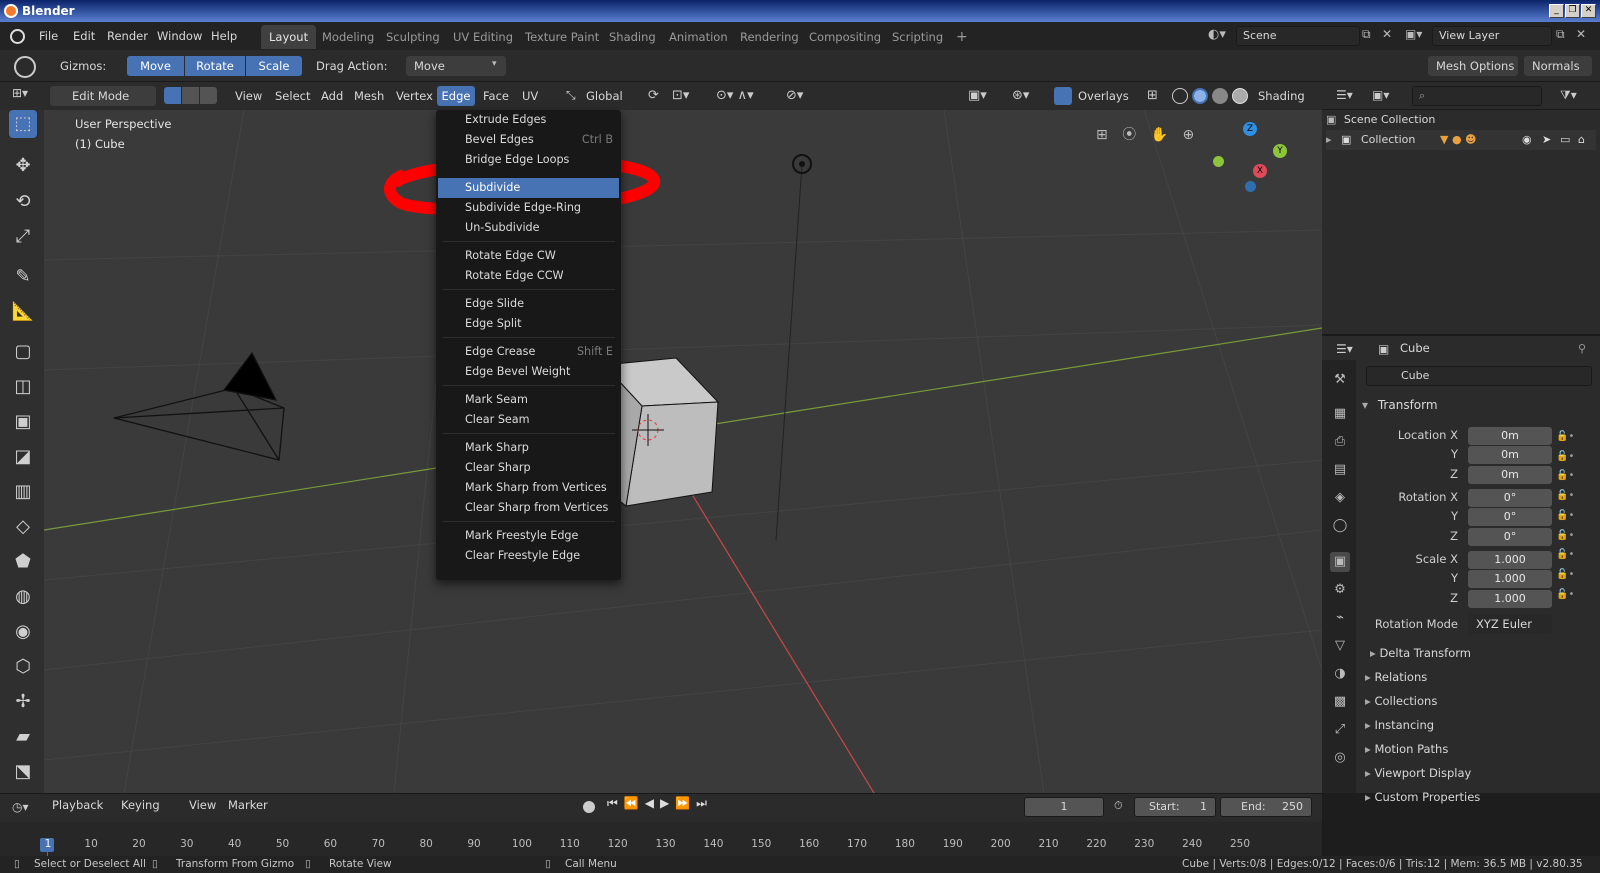  Describe the element at coordinates (1260, 171) in the screenshot. I see `axis-x-icon: X` at that location.